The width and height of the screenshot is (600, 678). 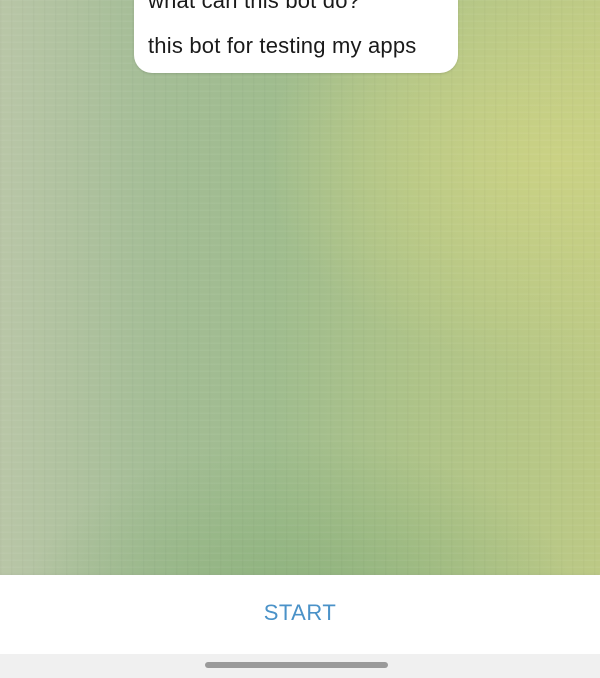 What do you see at coordinates (296, 665) in the screenshot?
I see `home-indicator` at bounding box center [296, 665].